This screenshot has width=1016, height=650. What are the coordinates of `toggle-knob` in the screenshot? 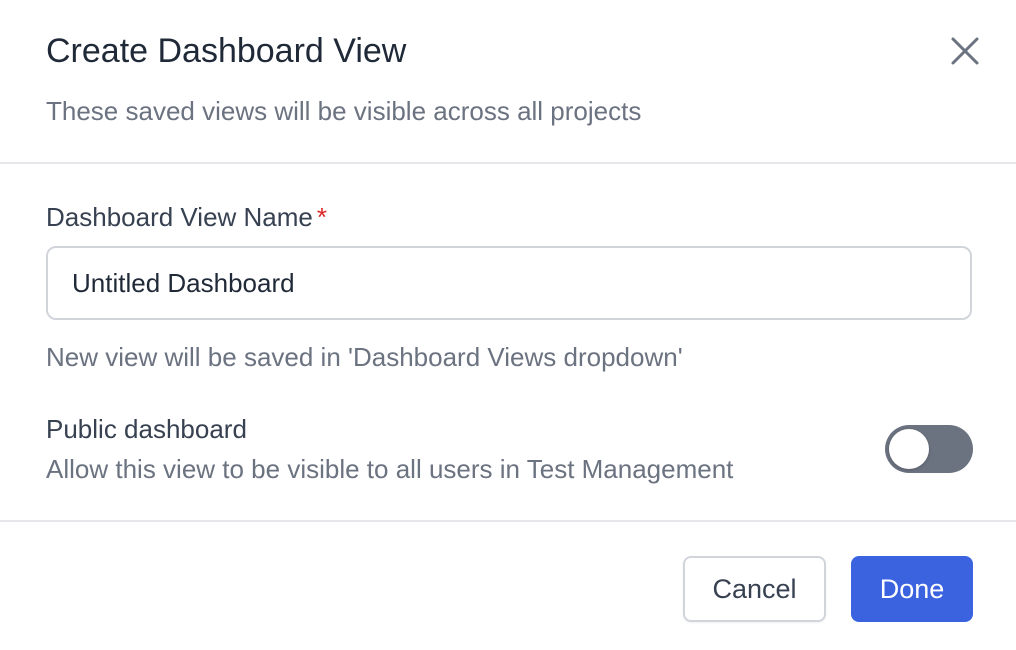 It's located at (909, 449).